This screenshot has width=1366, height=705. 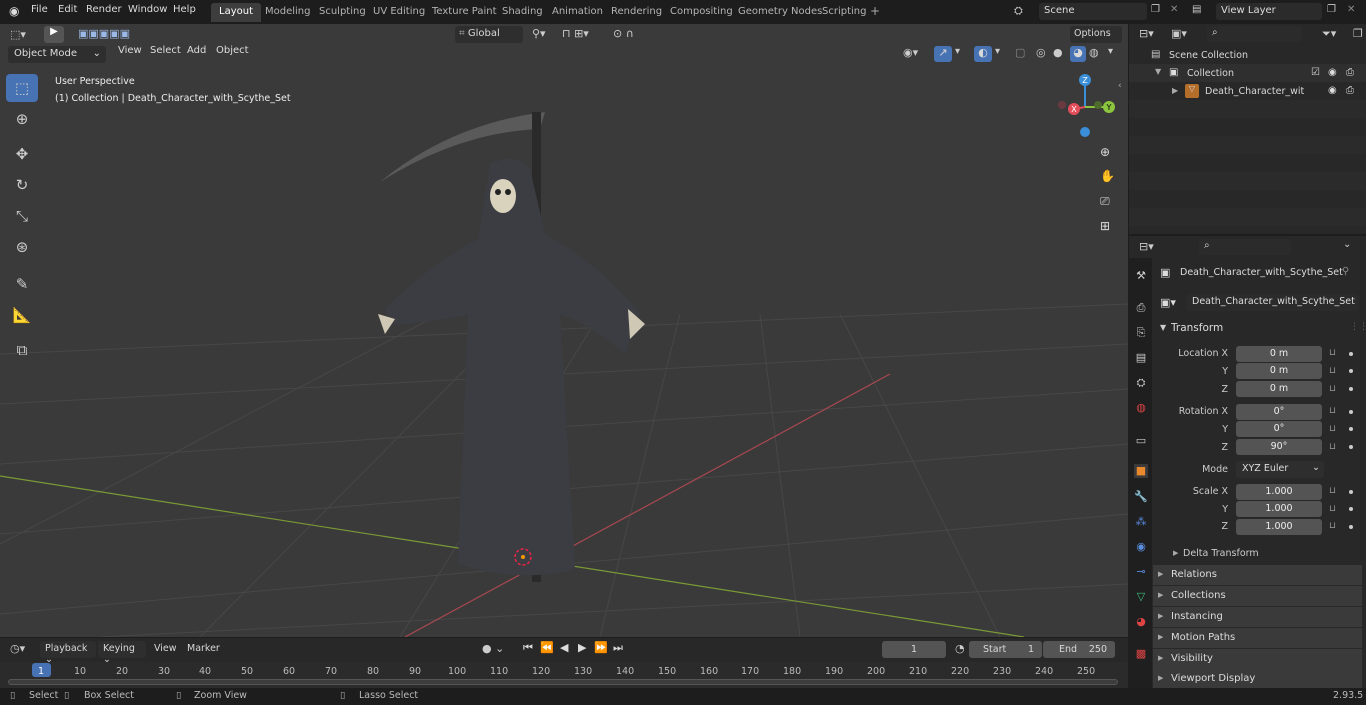 I want to click on tab-layout: Layout, so click(x=236, y=12).